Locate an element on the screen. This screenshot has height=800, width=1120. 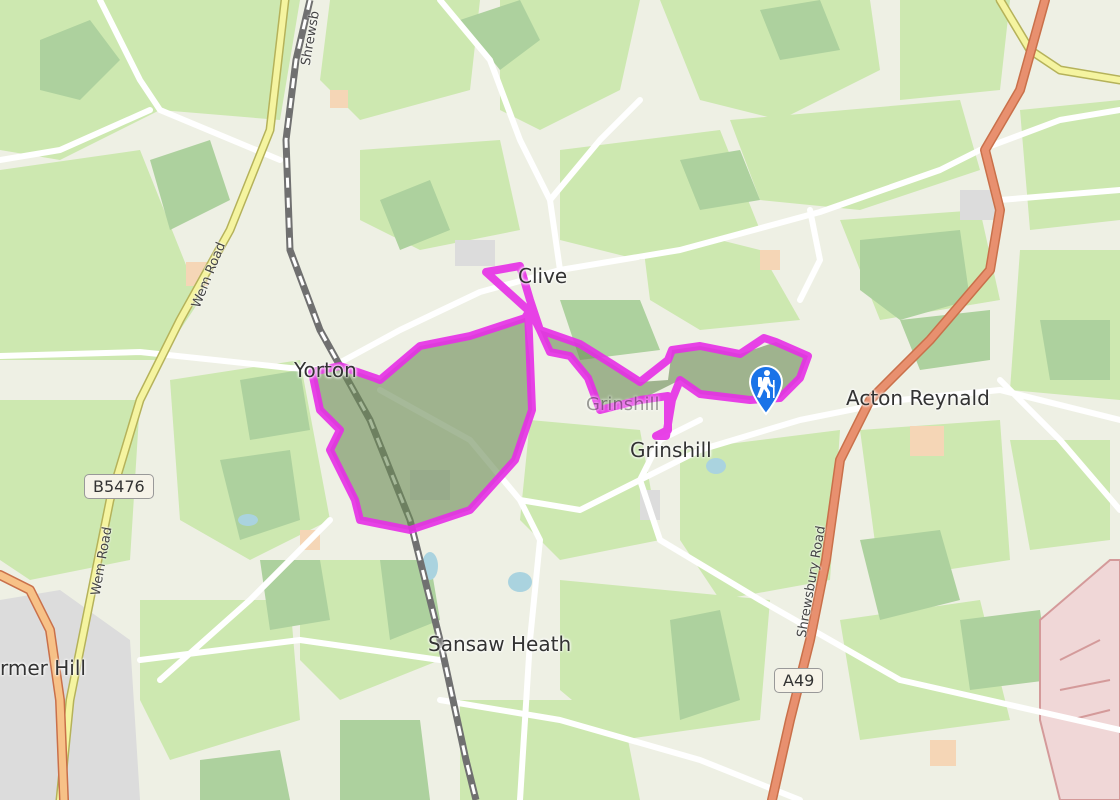
place-label-yorton: Yorton is located at coordinates (325, 370).